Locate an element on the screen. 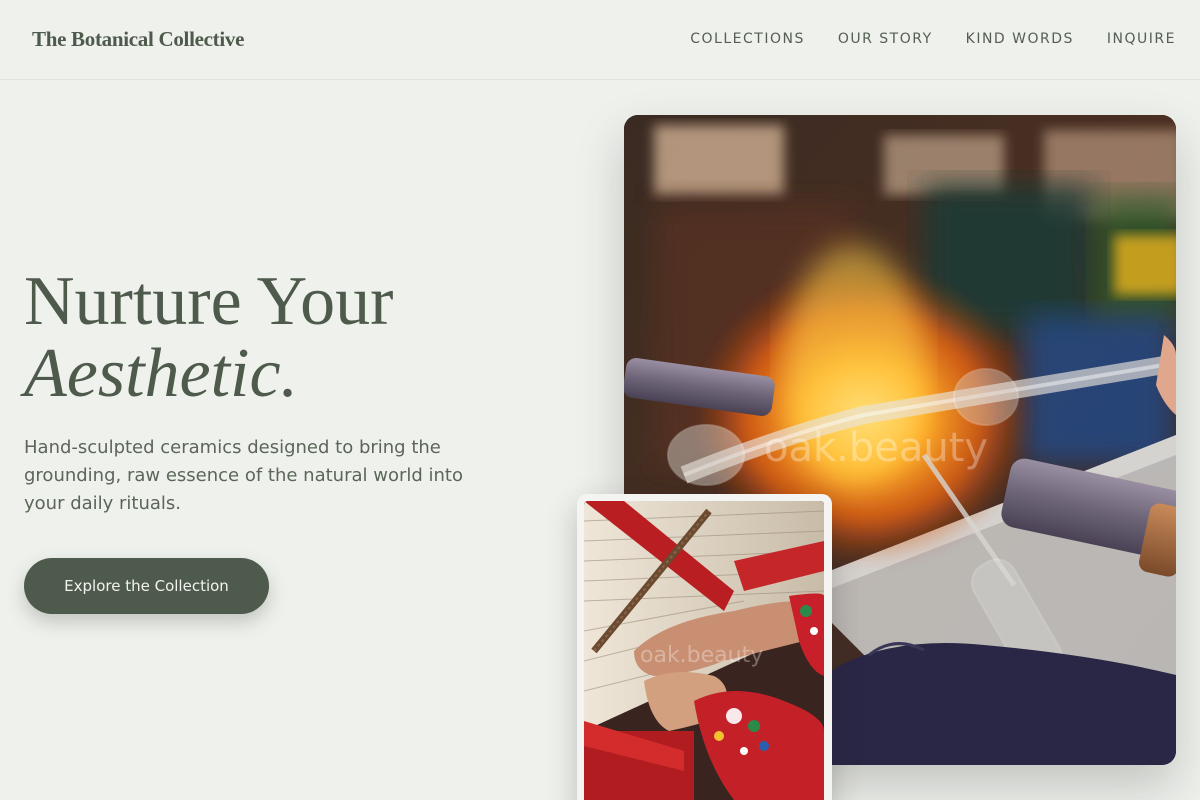  nav-link-collections: COLLECTIONS is located at coordinates (747, 39).